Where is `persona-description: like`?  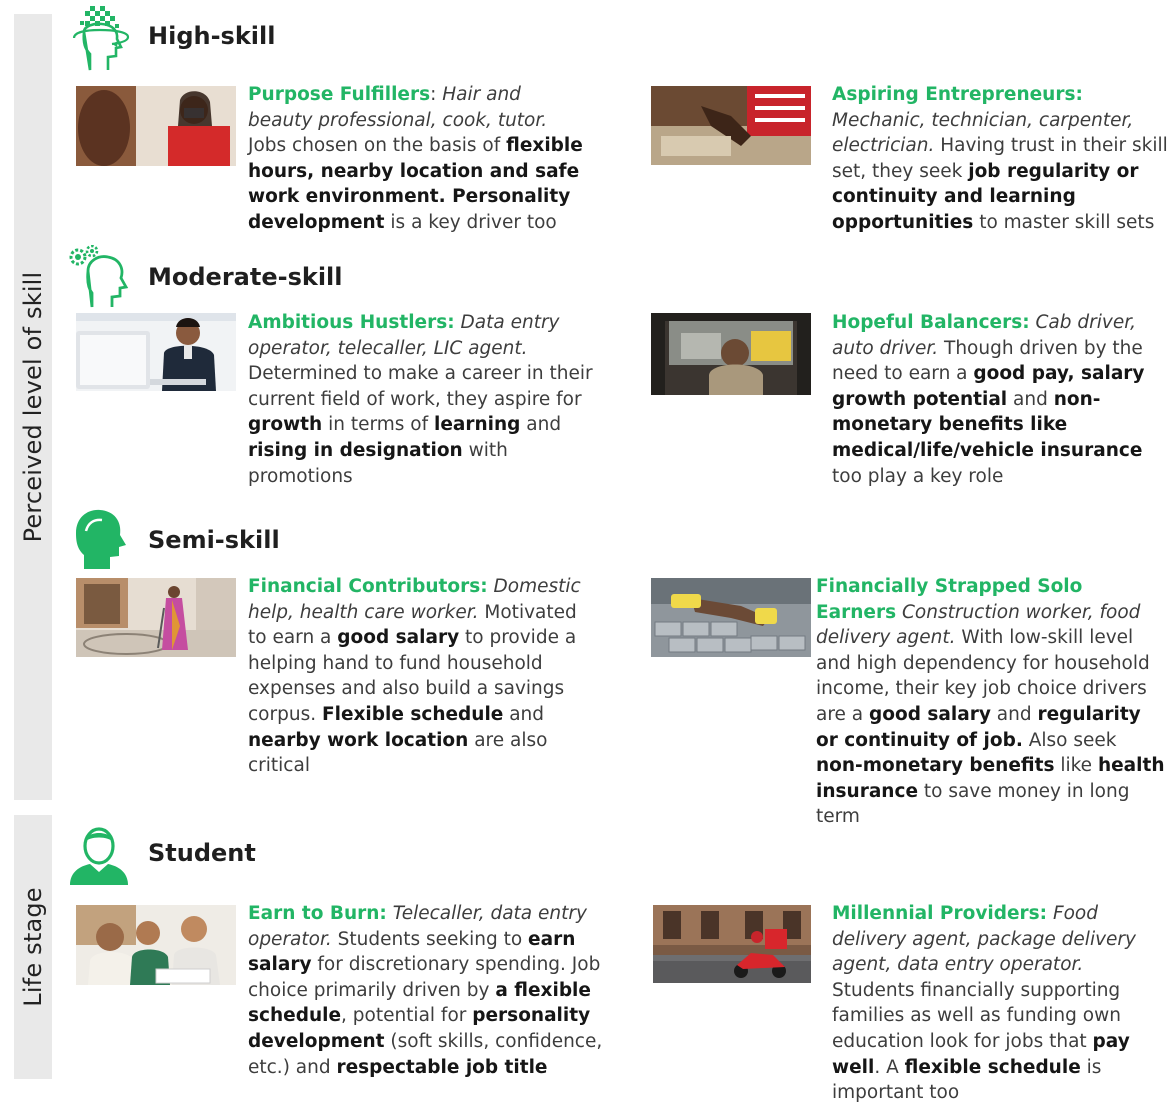
persona-description: like is located at coordinates (1076, 766).